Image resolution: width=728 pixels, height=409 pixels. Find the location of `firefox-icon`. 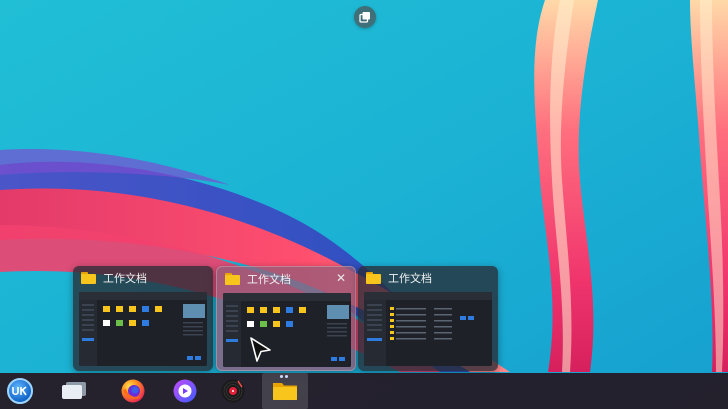

firefox-icon is located at coordinates (133, 391).